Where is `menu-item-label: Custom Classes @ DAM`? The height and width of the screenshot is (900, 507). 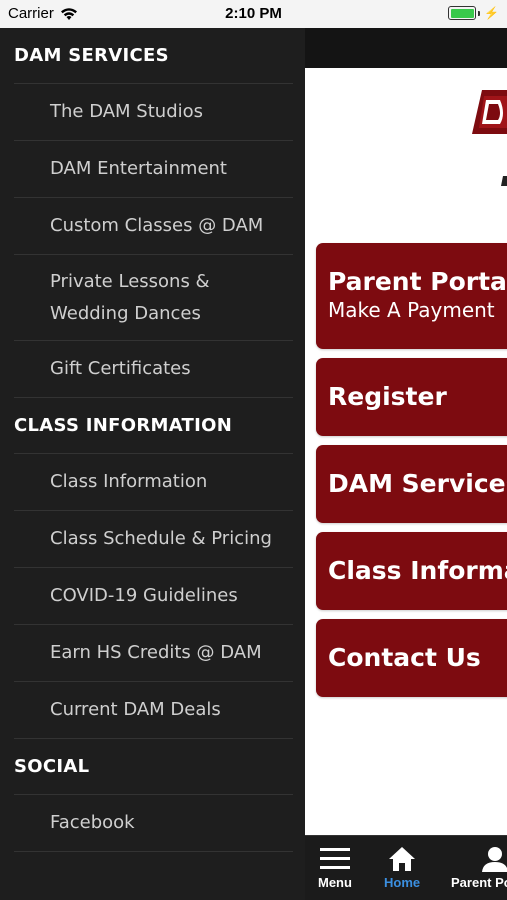
menu-item-label: Custom Classes @ DAM is located at coordinates (157, 225).